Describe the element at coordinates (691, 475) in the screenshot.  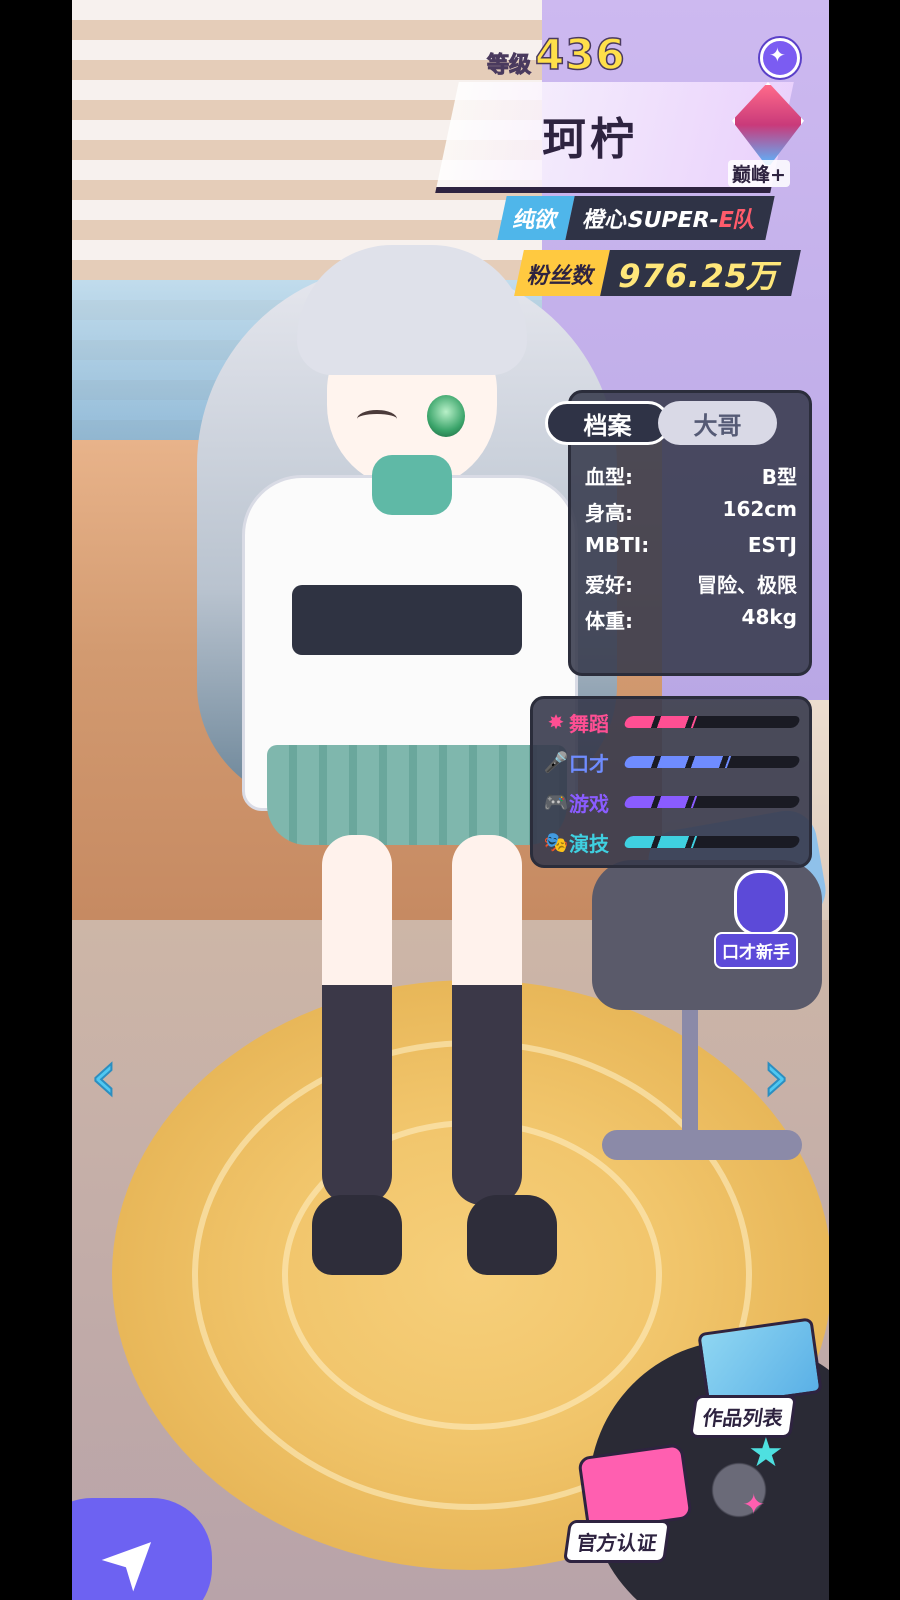
I see `profile-row-blood: 血型: B型` at that location.